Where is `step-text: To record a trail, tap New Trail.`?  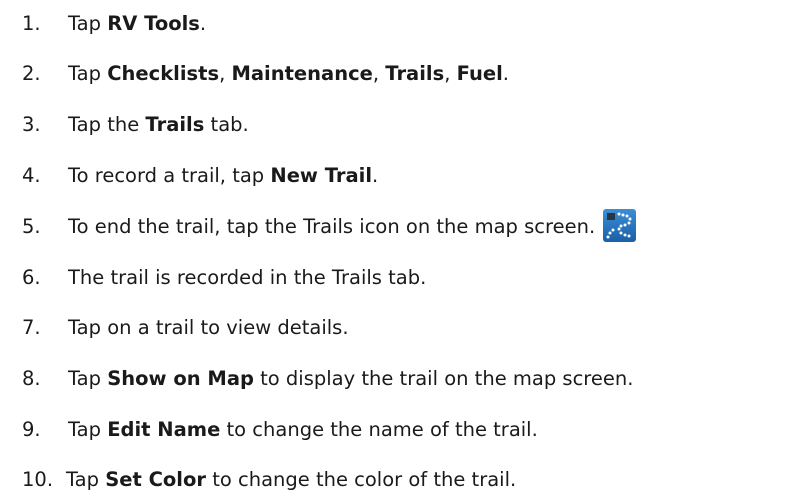 step-text: To record a trail, tap New Trail. is located at coordinates (223, 176).